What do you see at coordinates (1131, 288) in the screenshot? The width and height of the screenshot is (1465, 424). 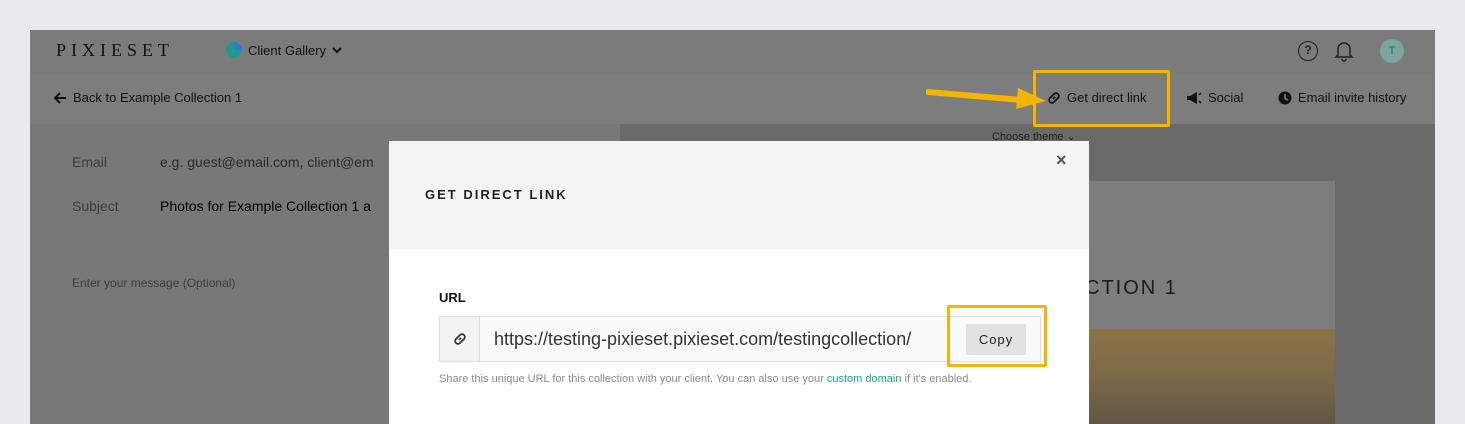 I see `preview-collection-title: CTION 1` at bounding box center [1131, 288].